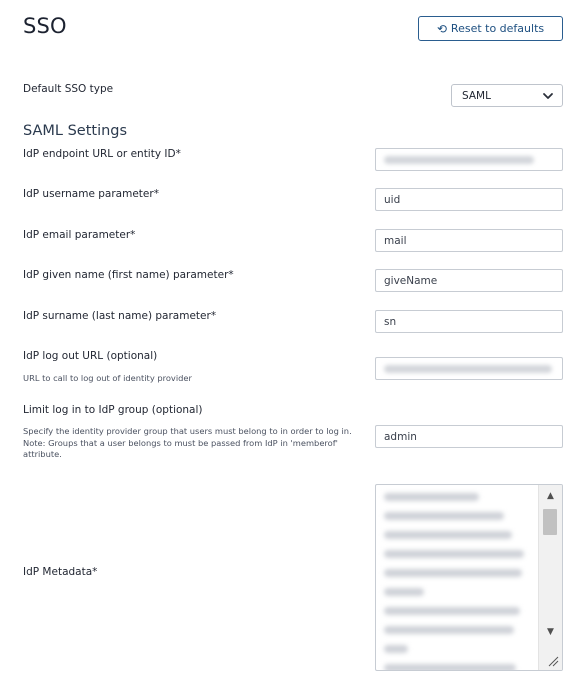 The image size is (584, 683). I want to click on idp-email-input, so click(469, 240).